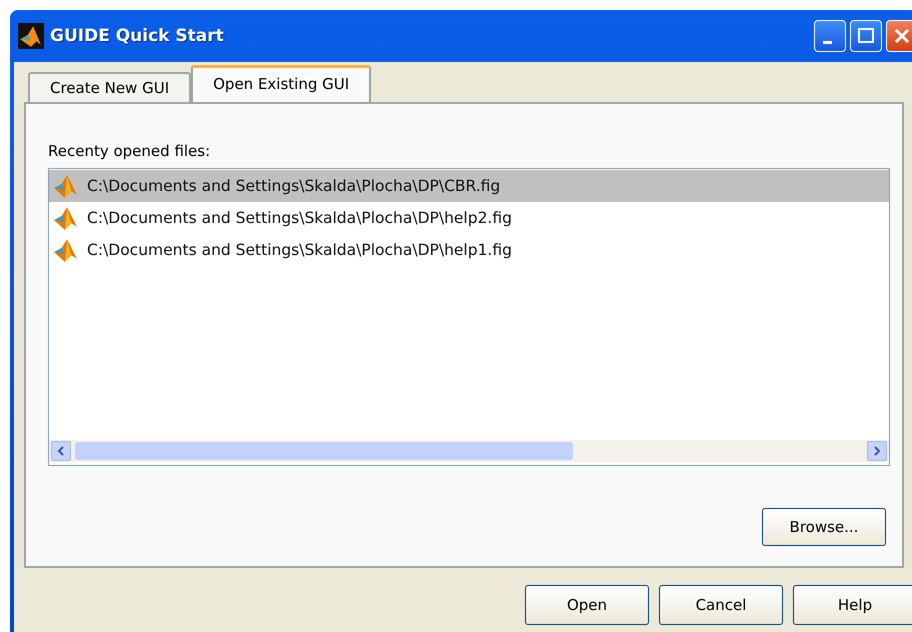 The height and width of the screenshot is (632, 912). I want to click on scroll-left-icon, so click(61, 451).